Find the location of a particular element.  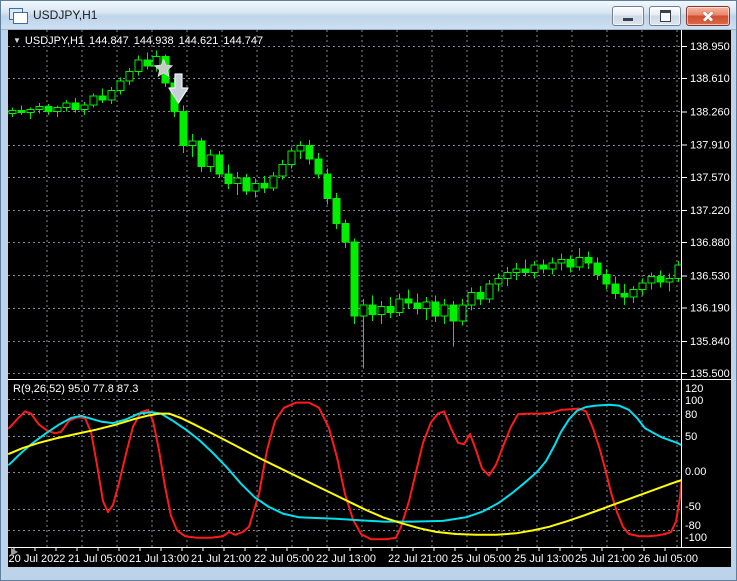

time-scale-label: 21 Jul 21:00 is located at coordinates (221, 559).